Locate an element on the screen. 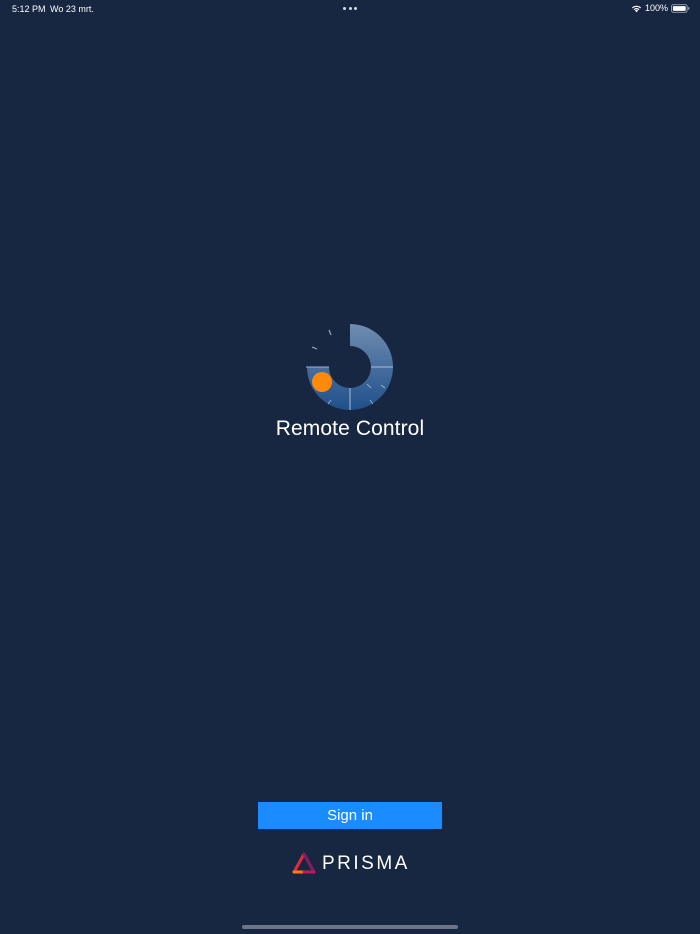 The height and width of the screenshot is (934, 700). prisma-brand: PRISMA is located at coordinates (351, 864).